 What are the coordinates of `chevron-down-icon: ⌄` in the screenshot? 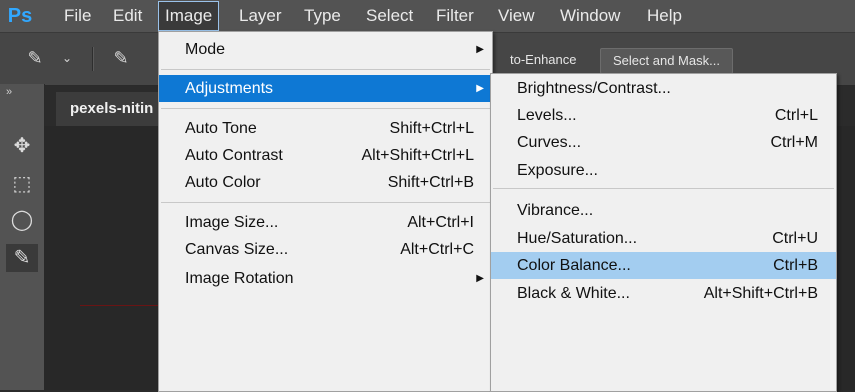 It's located at (67, 58).